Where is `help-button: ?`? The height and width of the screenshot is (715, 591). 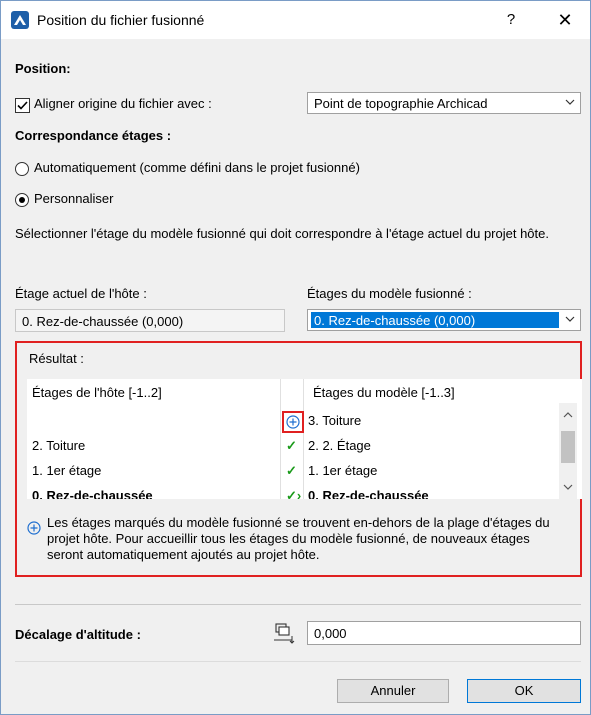 help-button: ? is located at coordinates (511, 20).